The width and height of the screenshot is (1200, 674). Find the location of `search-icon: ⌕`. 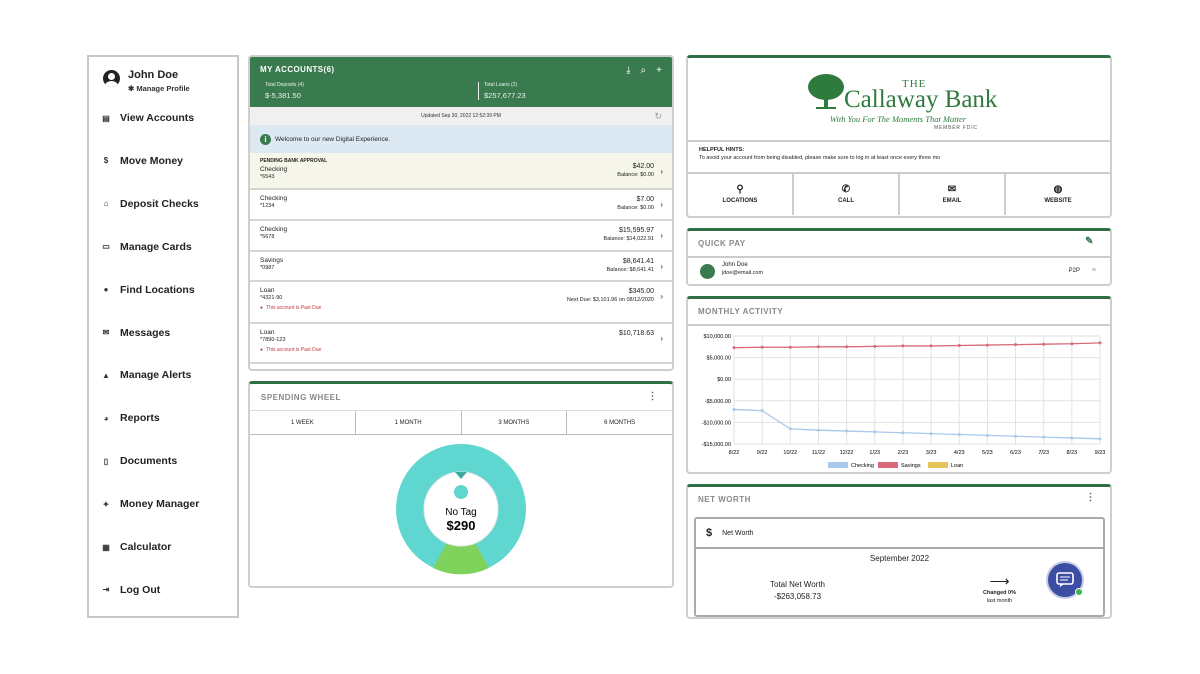

search-icon: ⌕ is located at coordinates (644, 70).